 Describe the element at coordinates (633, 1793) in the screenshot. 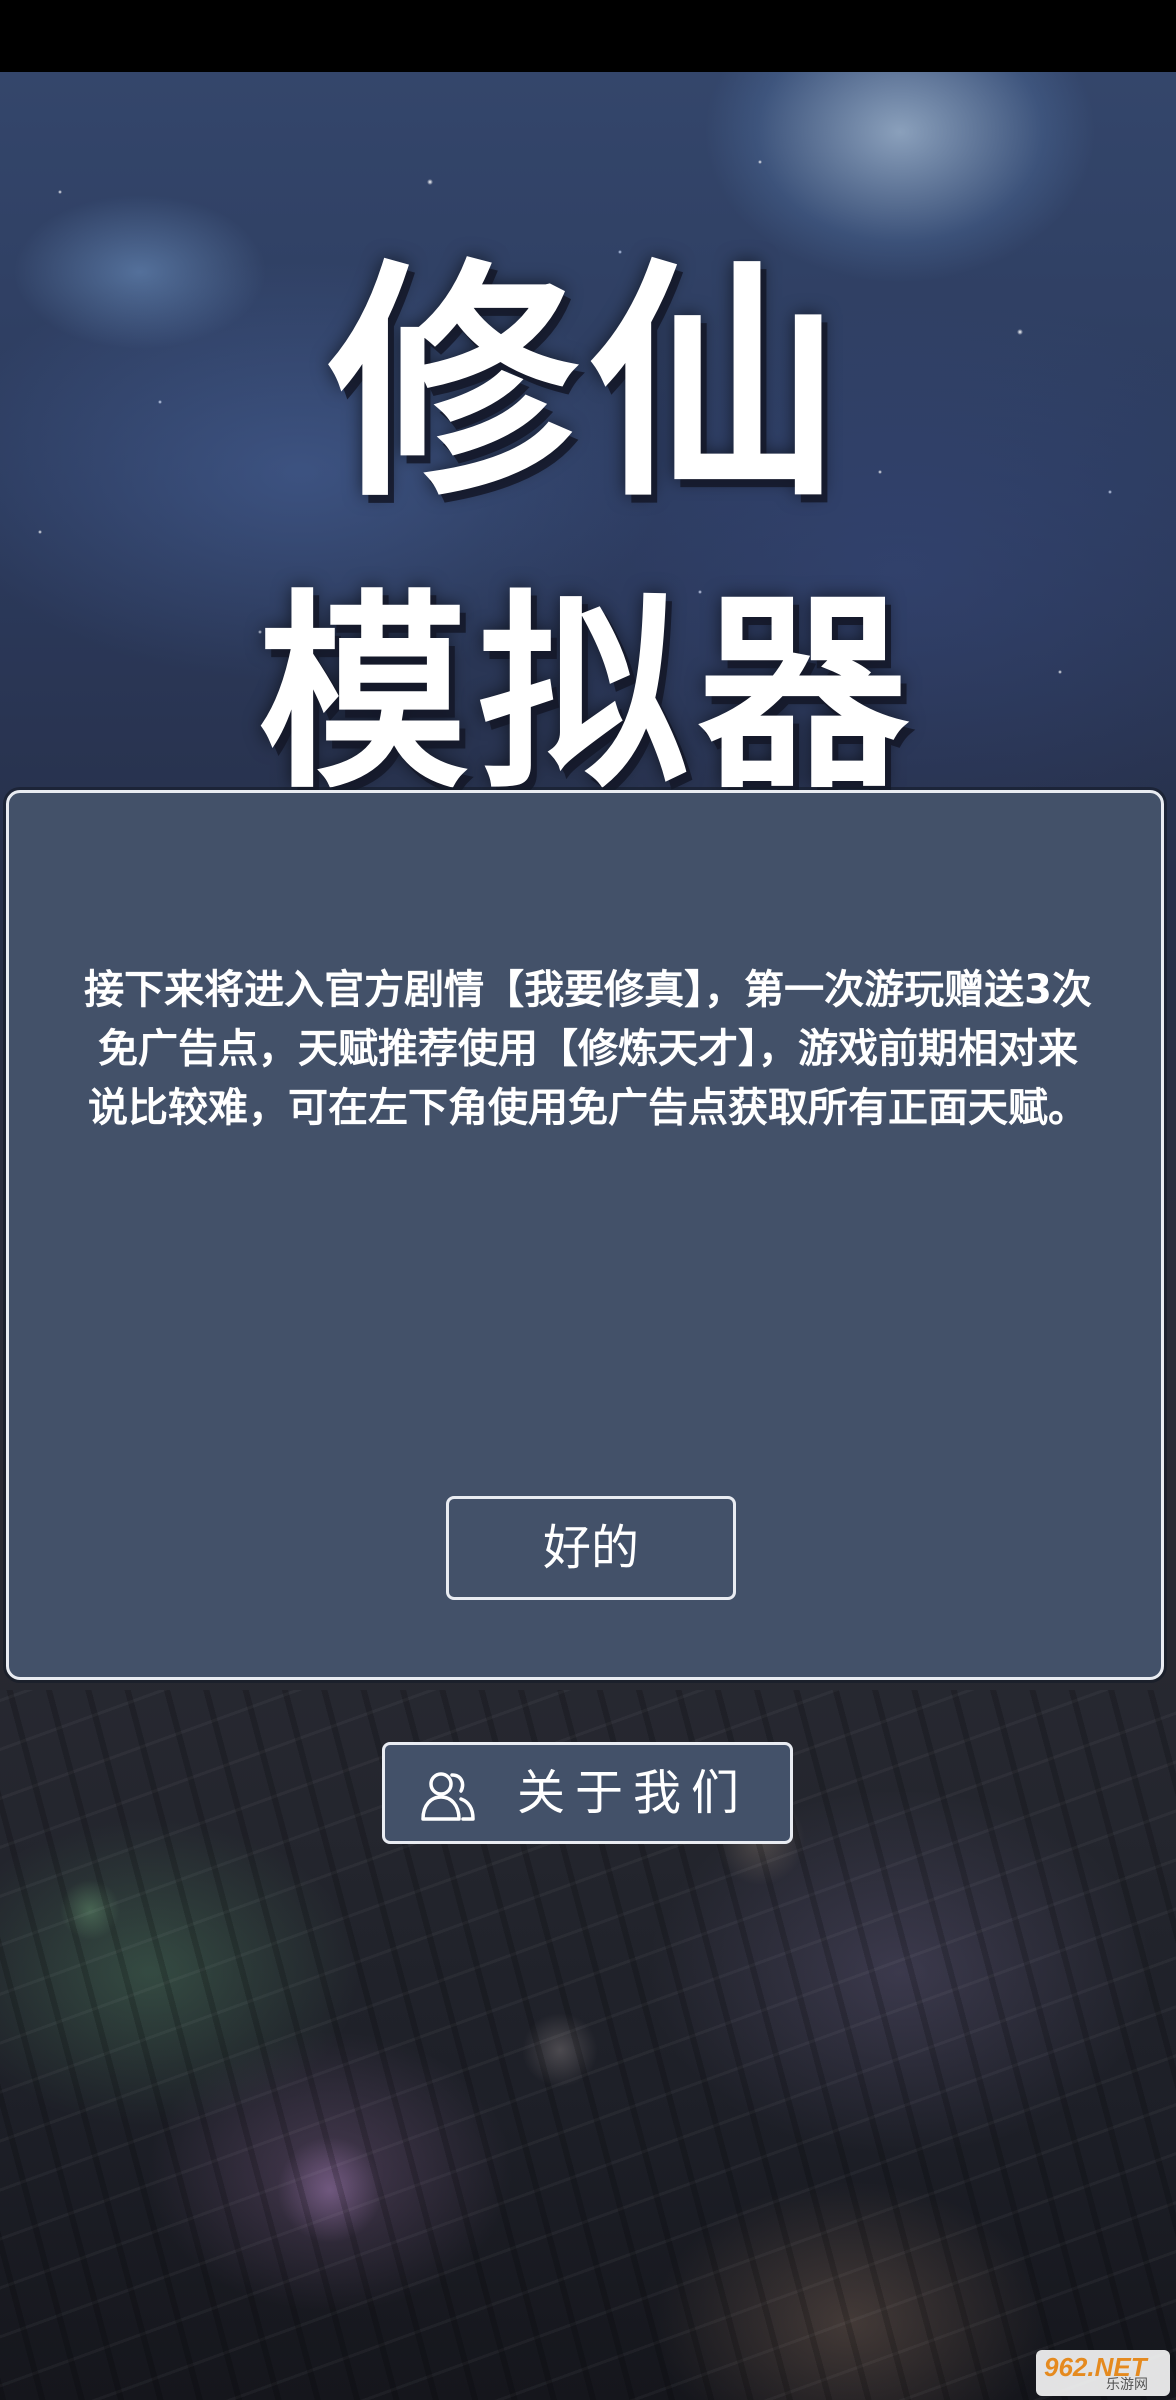

I see `about-us-label: 关于我们` at that location.